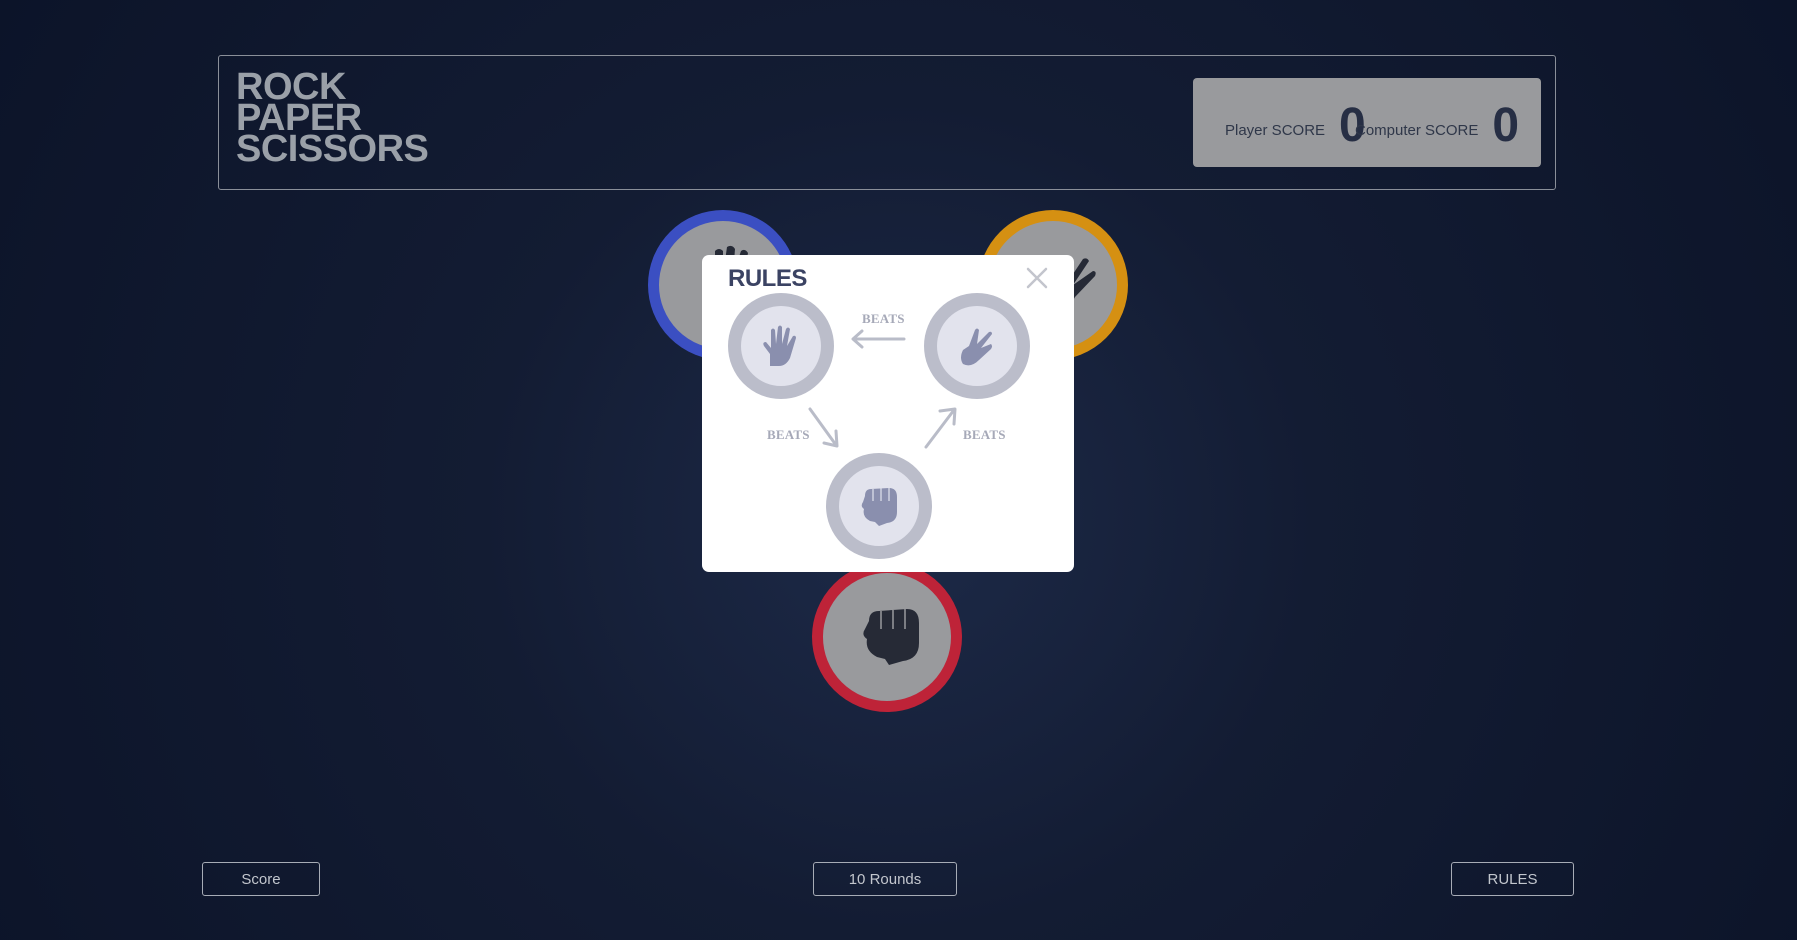 The width and height of the screenshot is (1797, 940). I want to click on rock-choice-button, so click(887, 637).